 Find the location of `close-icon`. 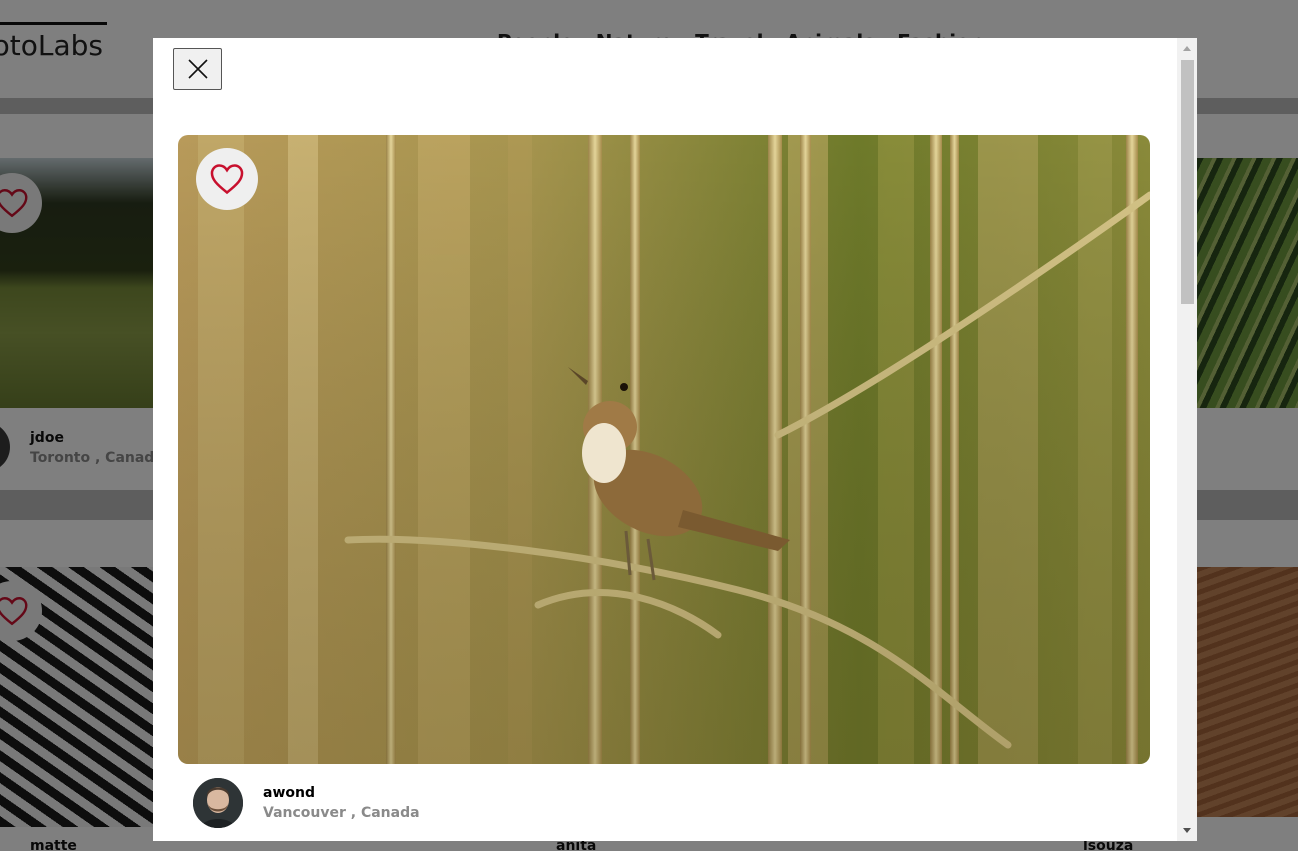

close-icon is located at coordinates (197, 69).